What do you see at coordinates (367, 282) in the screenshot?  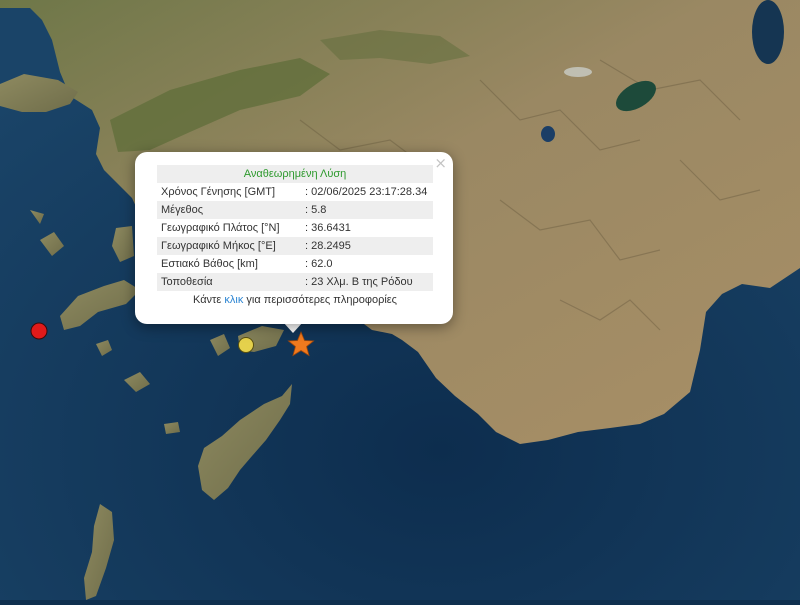 I see `location-value: : 23 Χλμ. Β της Ρόδου` at bounding box center [367, 282].